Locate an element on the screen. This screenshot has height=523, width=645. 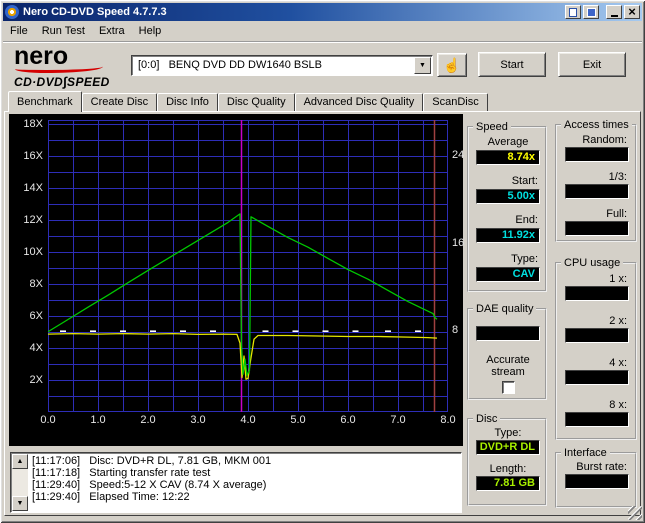
nero-logo: nero CD·DVD∫SPEED is located at coordinates (71, 67).